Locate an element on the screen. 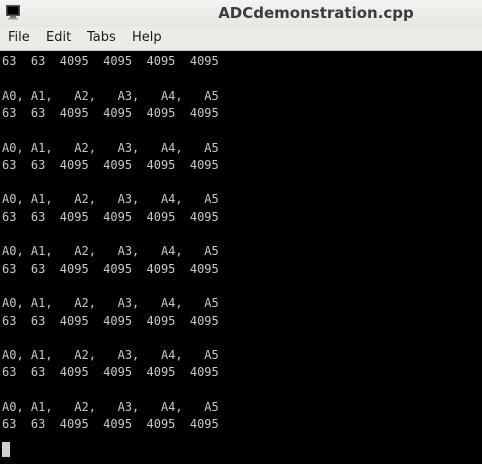 Image resolution: width=482 pixels, height=464 pixels. menu-file: File is located at coordinates (19, 38).